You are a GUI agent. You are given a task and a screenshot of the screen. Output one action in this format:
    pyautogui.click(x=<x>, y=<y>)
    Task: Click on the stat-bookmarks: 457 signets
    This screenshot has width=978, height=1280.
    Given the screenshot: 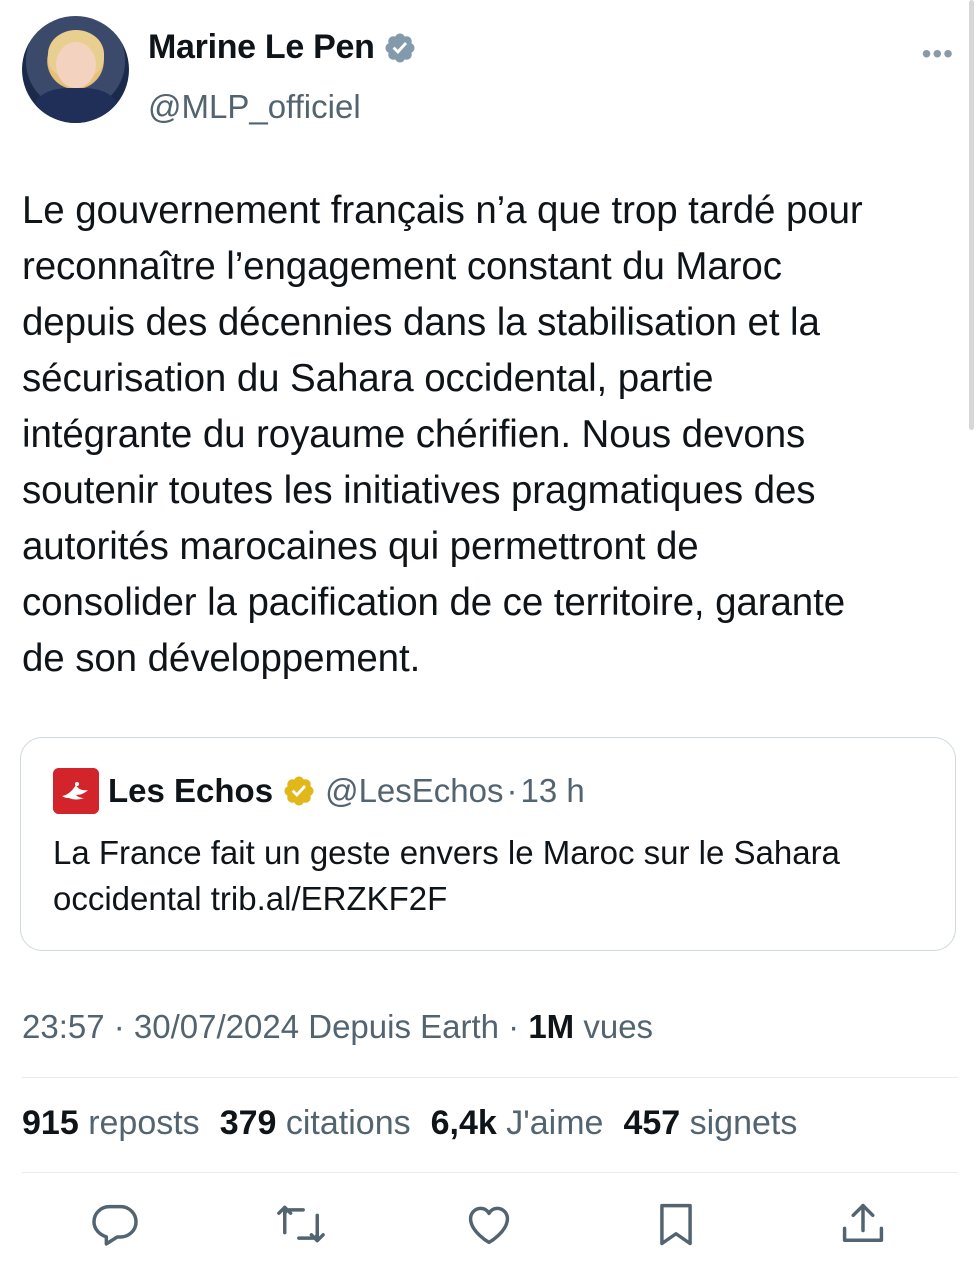 What is the action you would take?
    pyautogui.click(x=710, y=1123)
    